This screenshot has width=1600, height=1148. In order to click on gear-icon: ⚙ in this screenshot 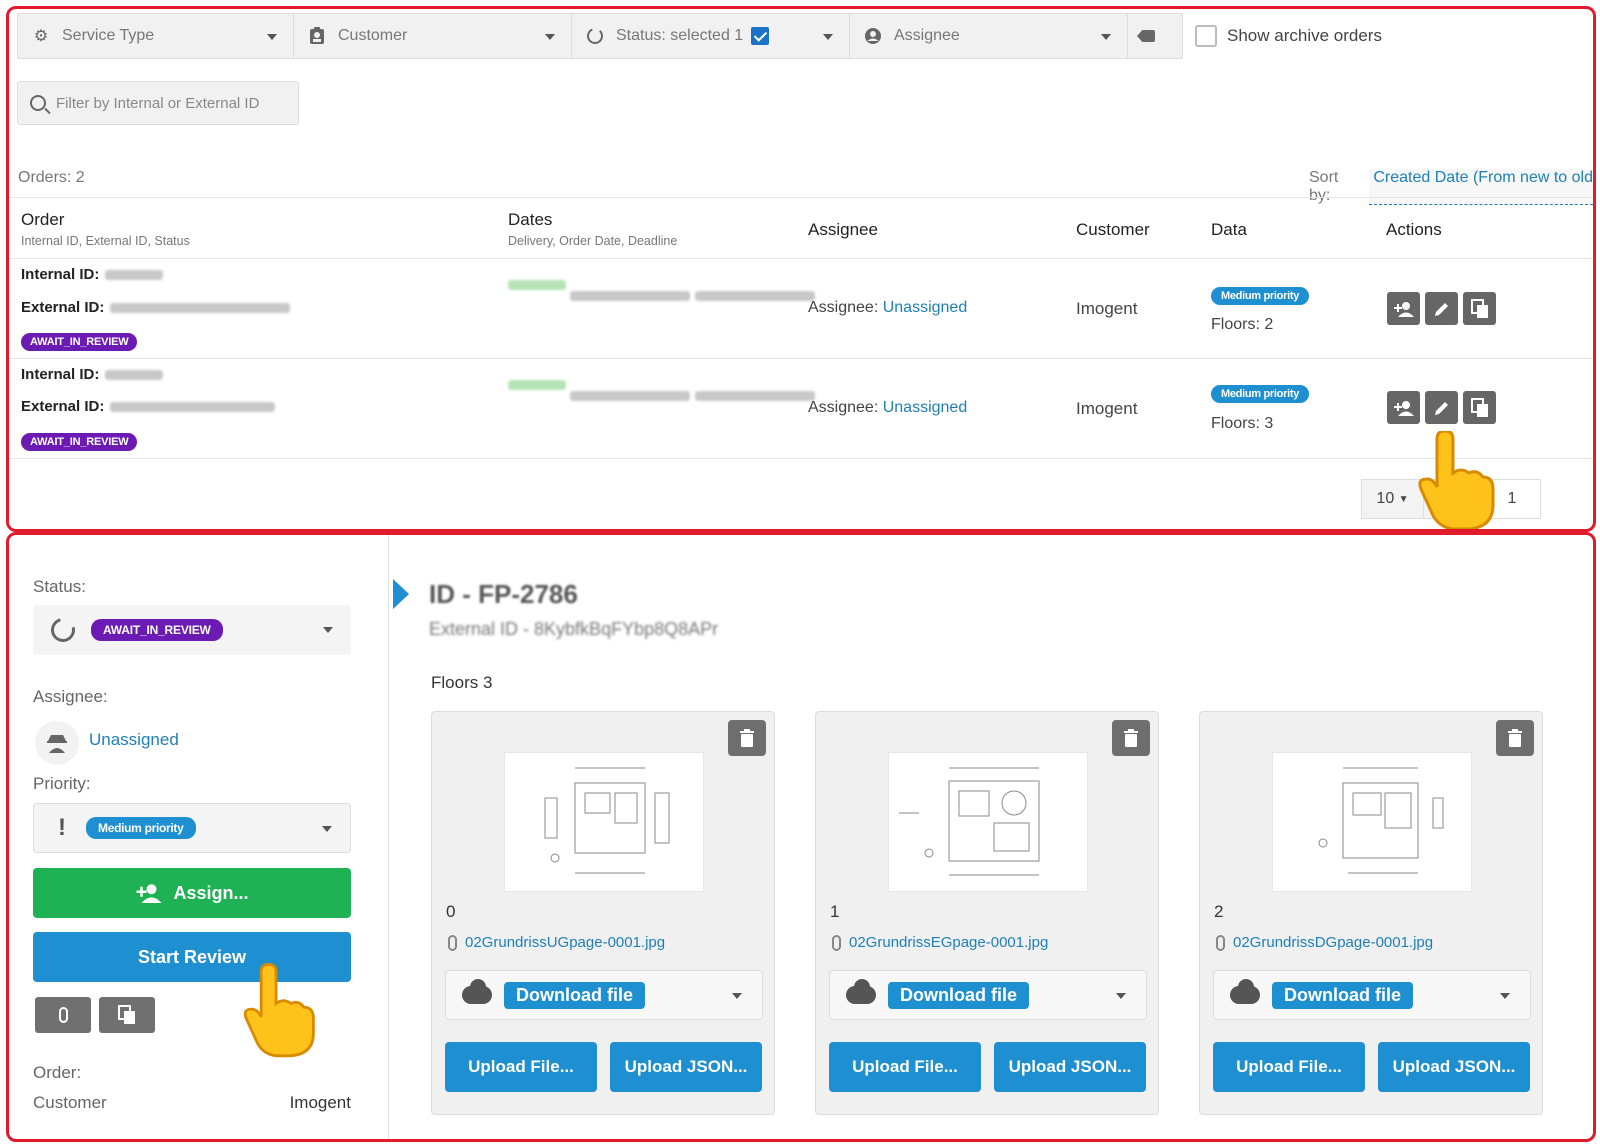, I will do `click(41, 36)`.